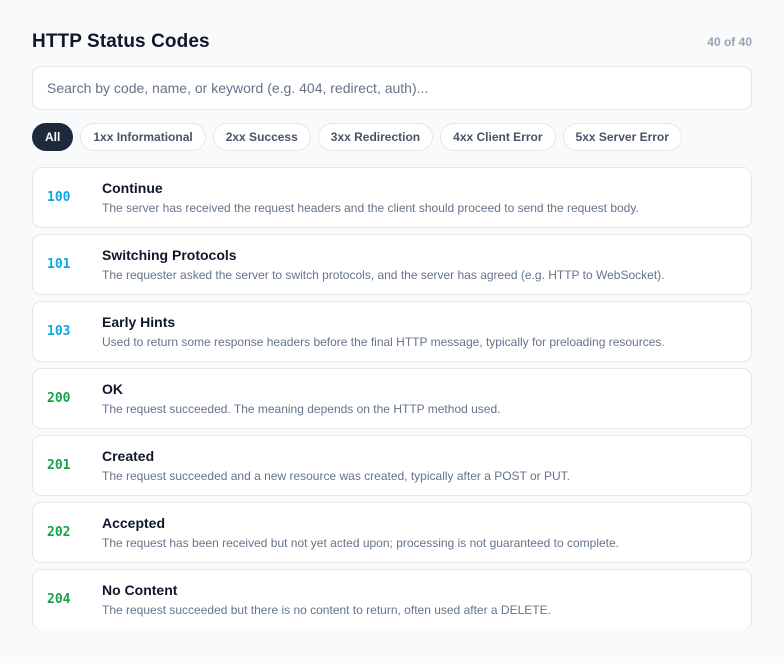 Image resolution: width=784 pixels, height=663 pixels. Describe the element at coordinates (132, 188) in the screenshot. I see `status-name: Continue` at that location.